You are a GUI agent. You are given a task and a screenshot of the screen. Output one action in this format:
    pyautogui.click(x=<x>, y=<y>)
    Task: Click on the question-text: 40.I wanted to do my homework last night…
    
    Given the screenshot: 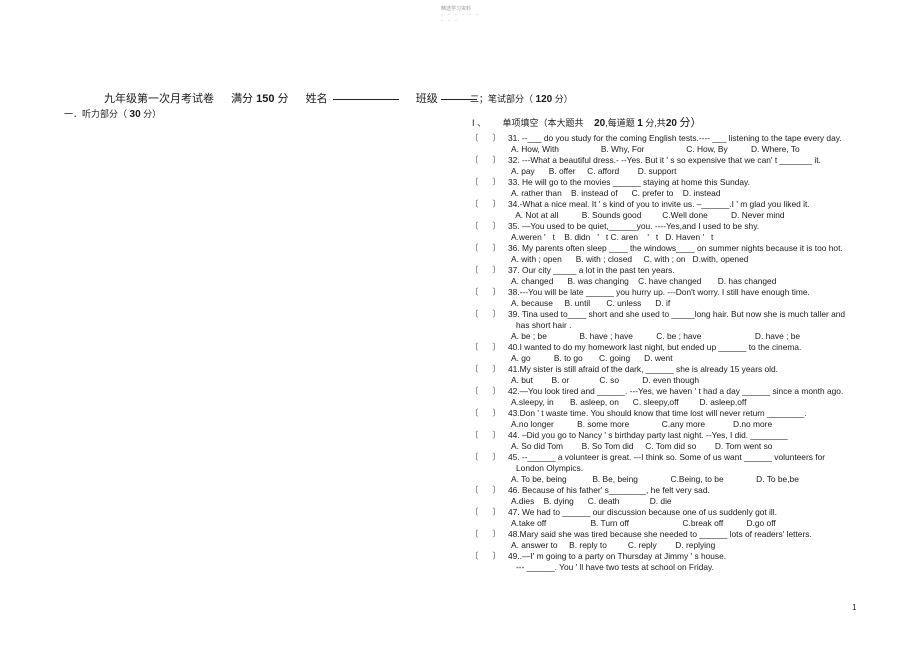 What is the action you would take?
    pyautogui.click(x=655, y=347)
    